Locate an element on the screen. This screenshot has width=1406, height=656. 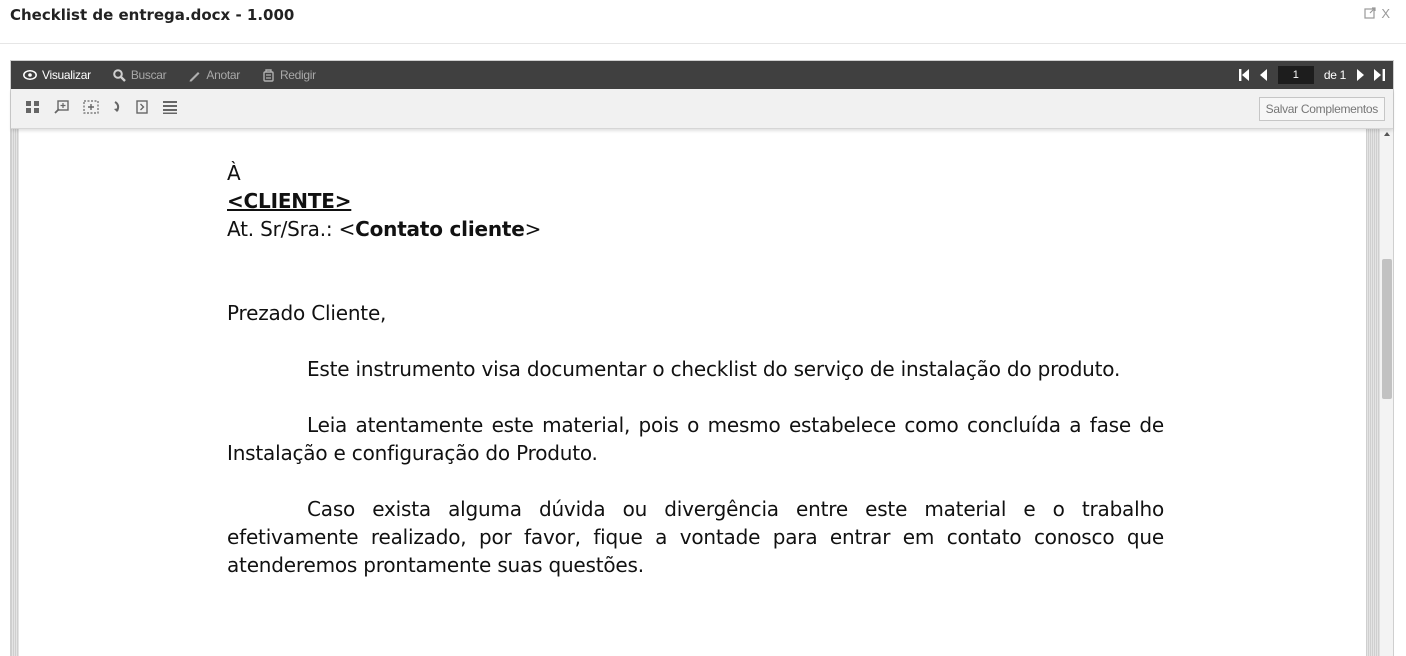
tool-group: Visualizar Buscar Anotar Redigir is located at coordinates (169, 75).